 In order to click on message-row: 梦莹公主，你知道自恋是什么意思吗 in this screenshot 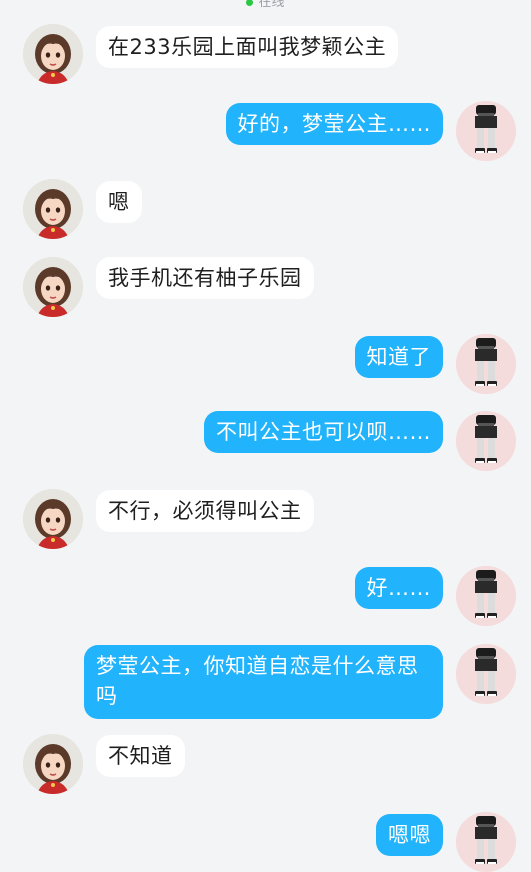, I will do `click(265, 681)`.